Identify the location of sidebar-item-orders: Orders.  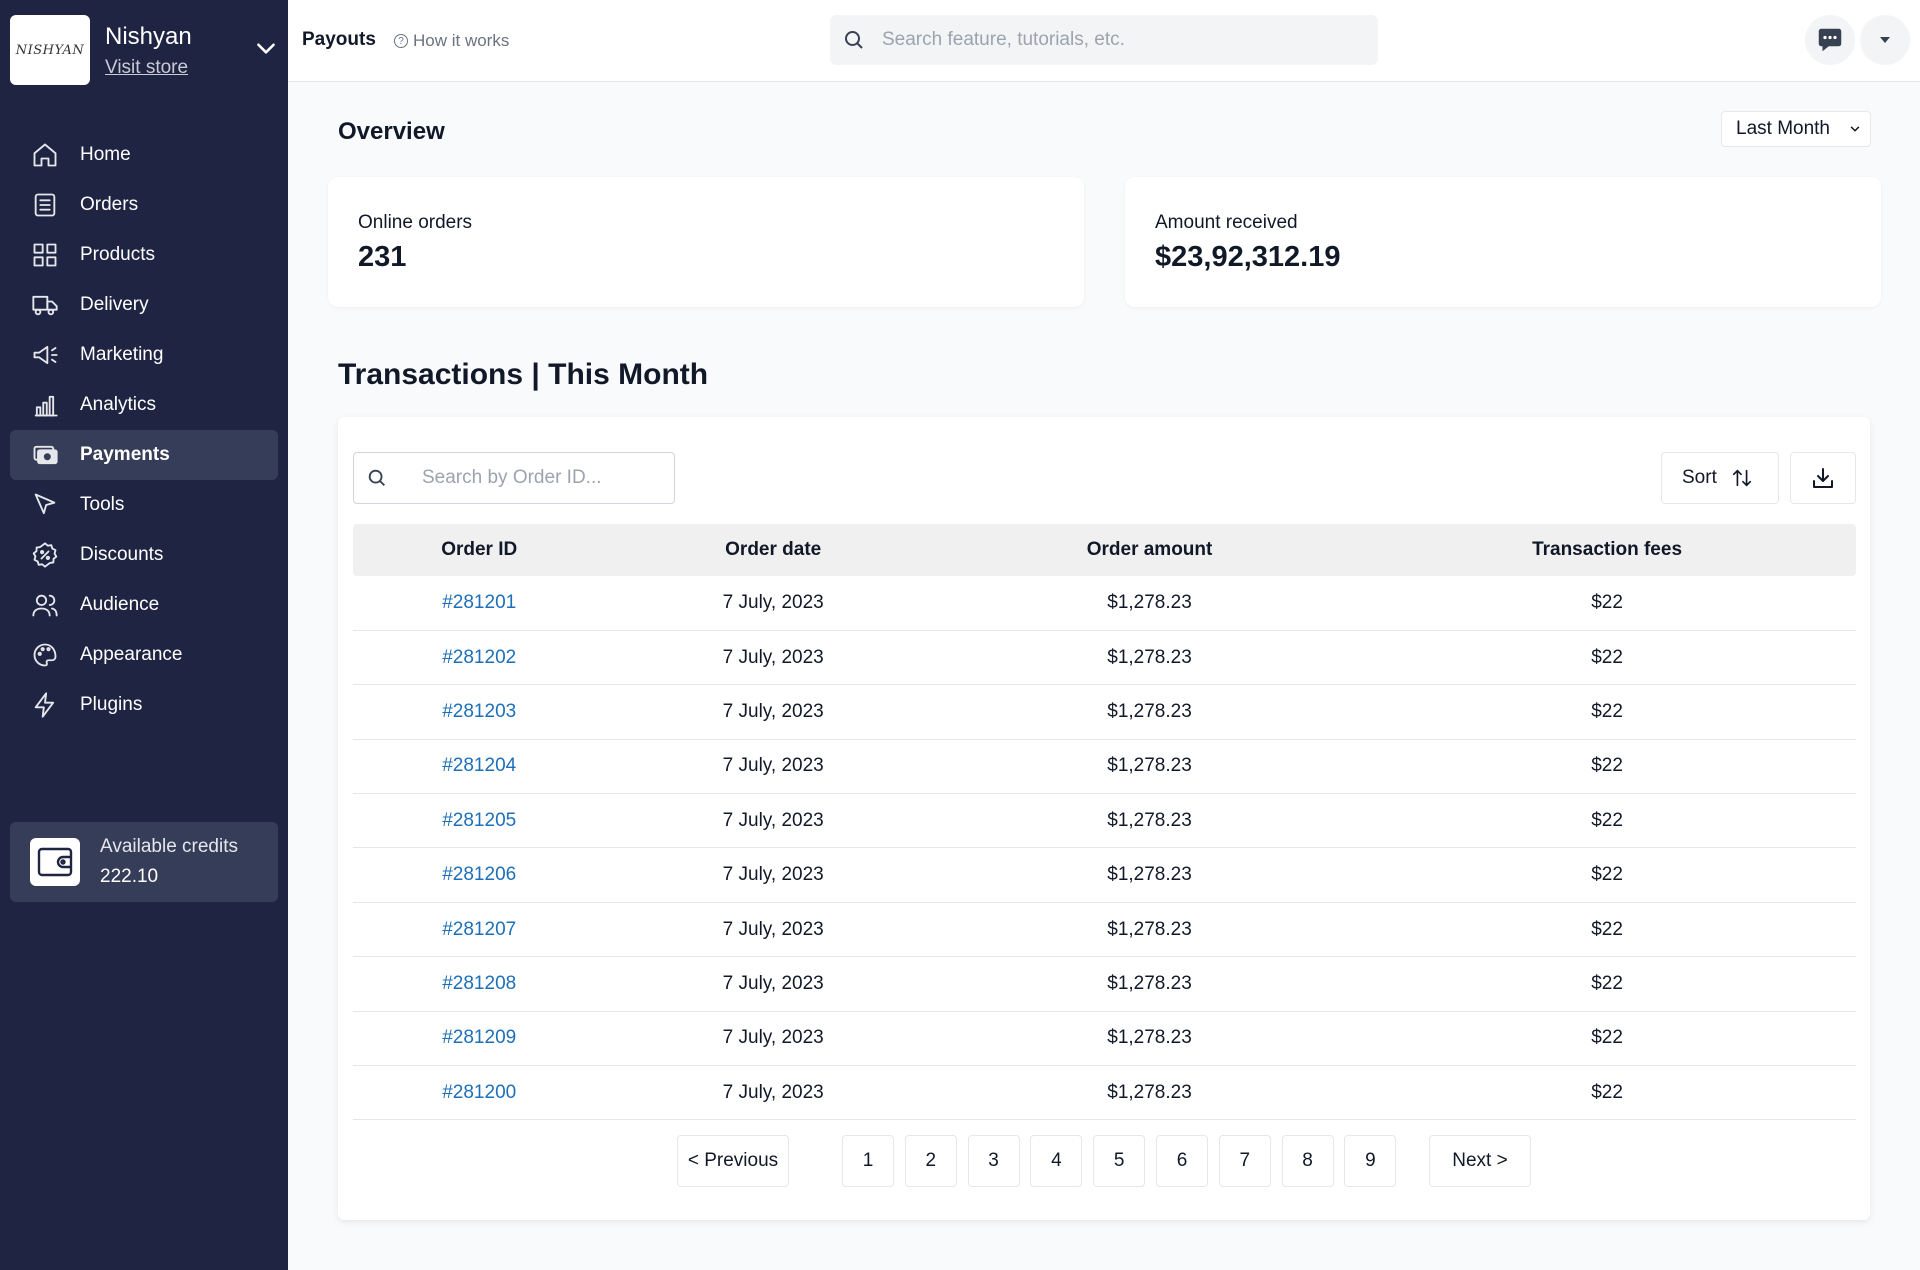
(144, 205).